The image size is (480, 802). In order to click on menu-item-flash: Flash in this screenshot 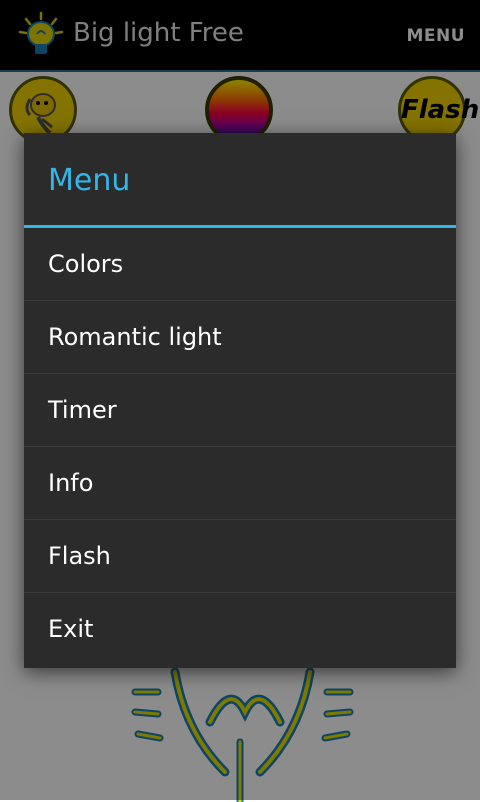, I will do `click(240, 556)`.